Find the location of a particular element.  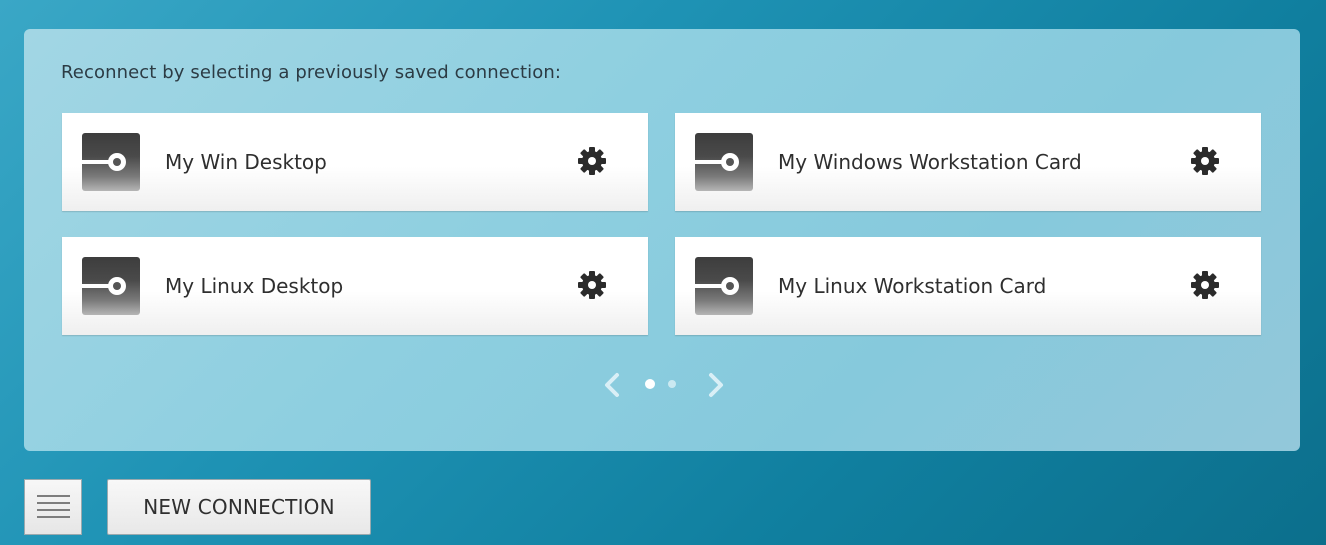

connection-card: My Linux Workstation Card is located at coordinates (968, 286).